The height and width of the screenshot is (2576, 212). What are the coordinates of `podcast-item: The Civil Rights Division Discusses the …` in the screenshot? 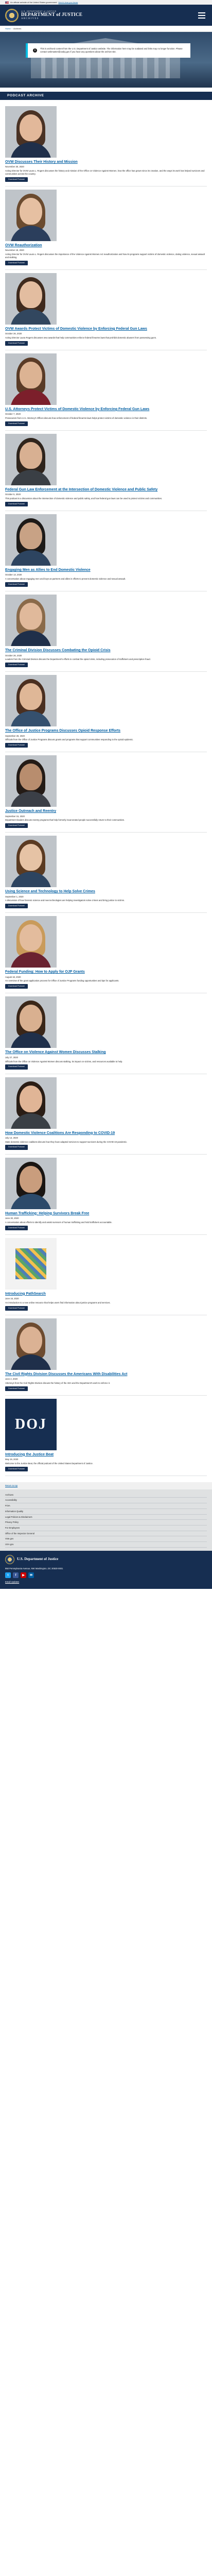 It's located at (106, 1356).